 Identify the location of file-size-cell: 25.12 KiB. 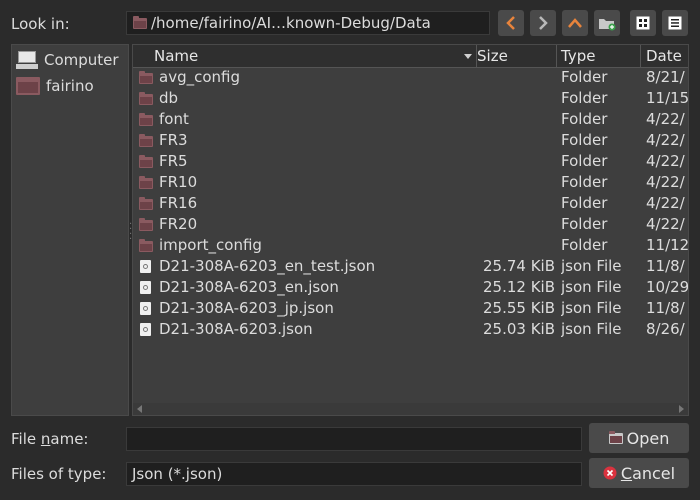
(518, 287).